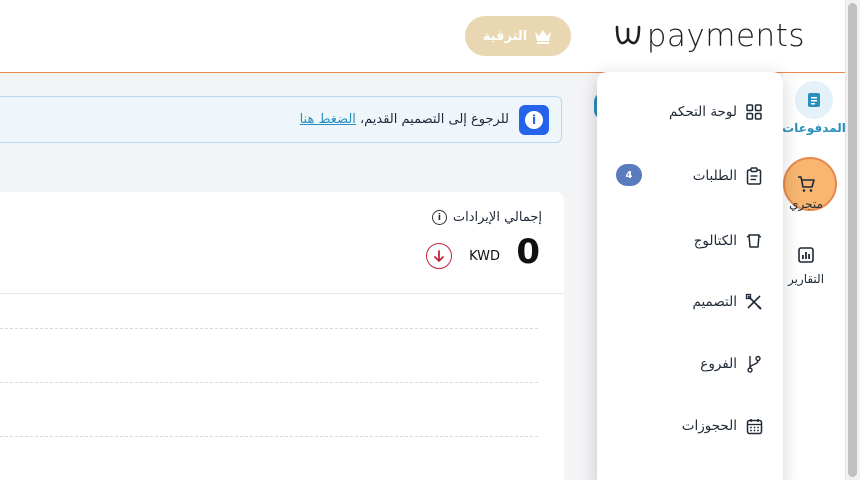 This screenshot has width=860, height=480. I want to click on menu-item-label: الطلبات, so click(714, 176).